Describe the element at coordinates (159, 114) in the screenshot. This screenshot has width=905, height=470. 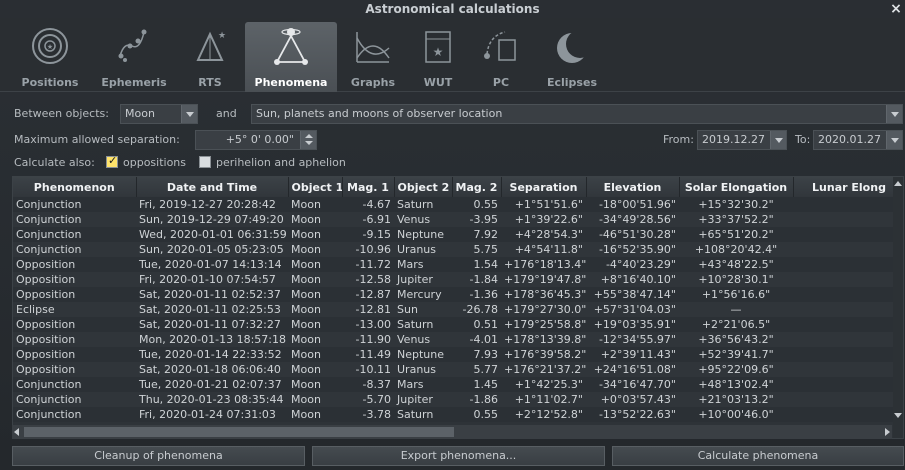
I see `object1-select: Moon` at that location.